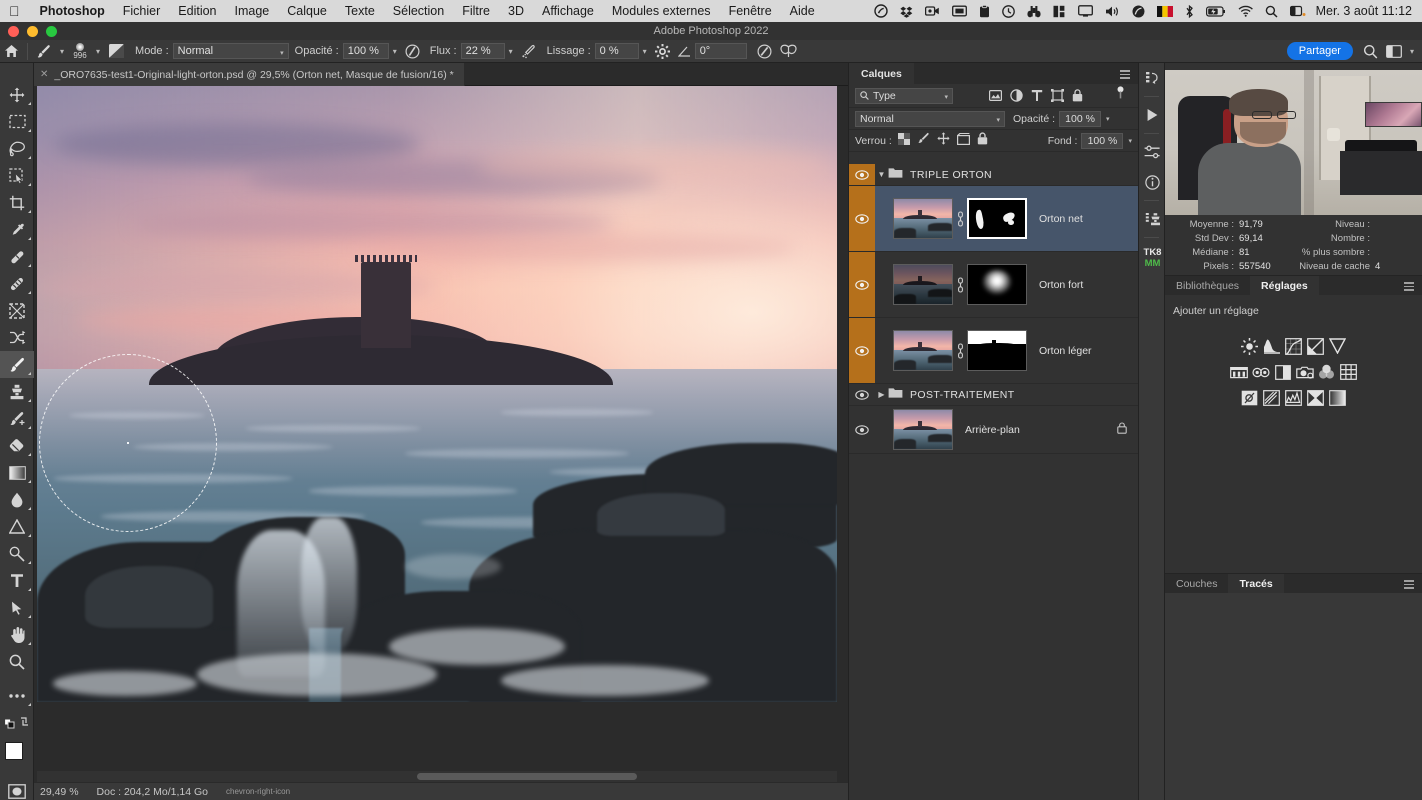  I want to click on quick-mask-tool, so click(17, 789).